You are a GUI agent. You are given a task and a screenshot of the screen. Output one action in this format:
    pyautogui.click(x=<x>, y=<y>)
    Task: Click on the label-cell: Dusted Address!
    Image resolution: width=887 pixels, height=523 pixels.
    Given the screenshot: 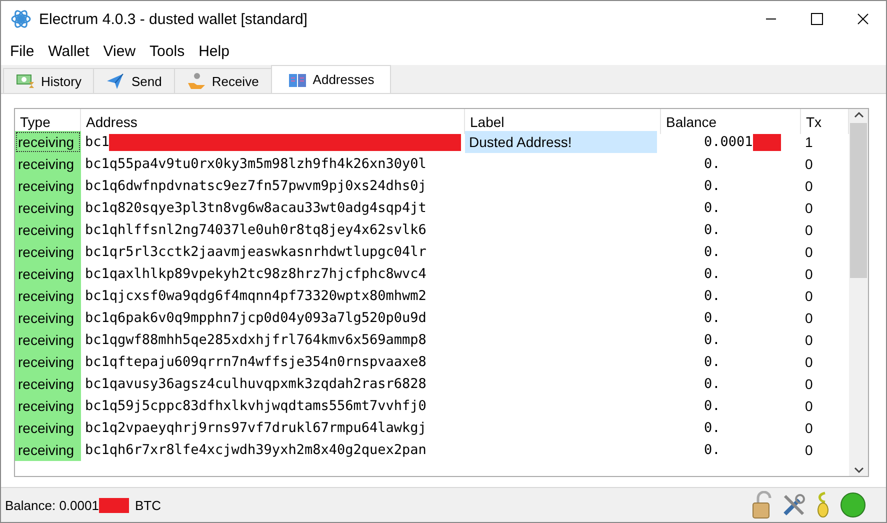 What is the action you would take?
    pyautogui.click(x=561, y=142)
    